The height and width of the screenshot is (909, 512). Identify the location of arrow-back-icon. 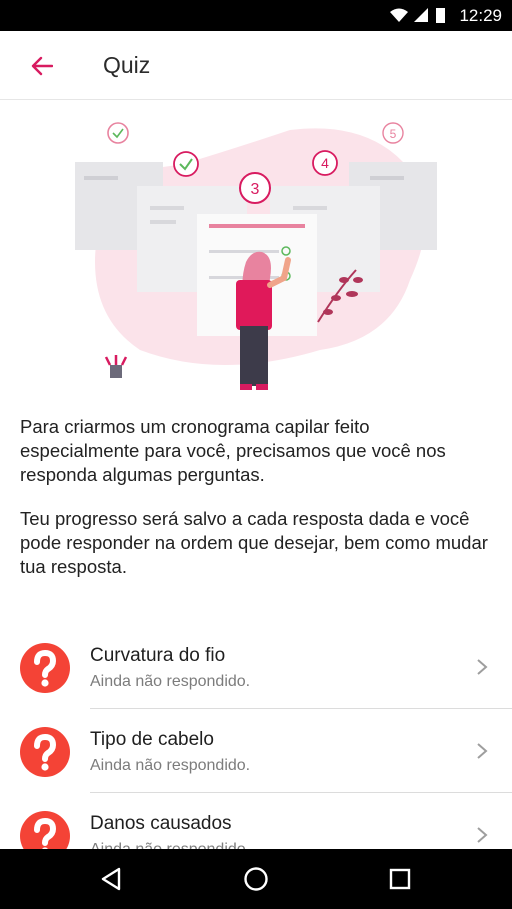
(42, 66).